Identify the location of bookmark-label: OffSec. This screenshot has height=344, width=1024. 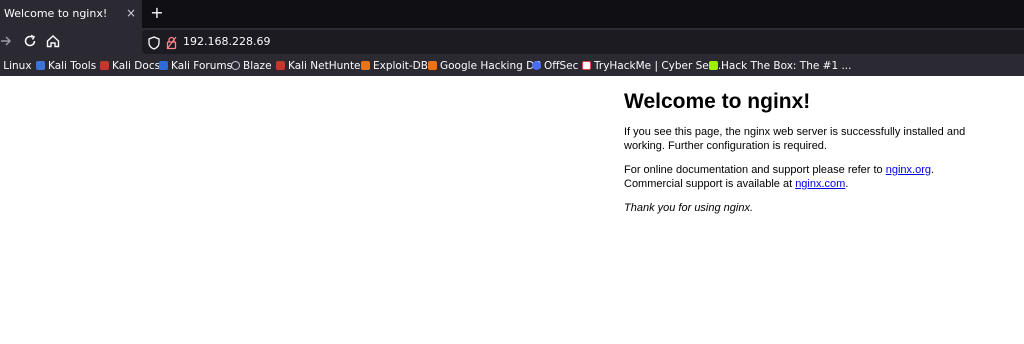
(561, 66).